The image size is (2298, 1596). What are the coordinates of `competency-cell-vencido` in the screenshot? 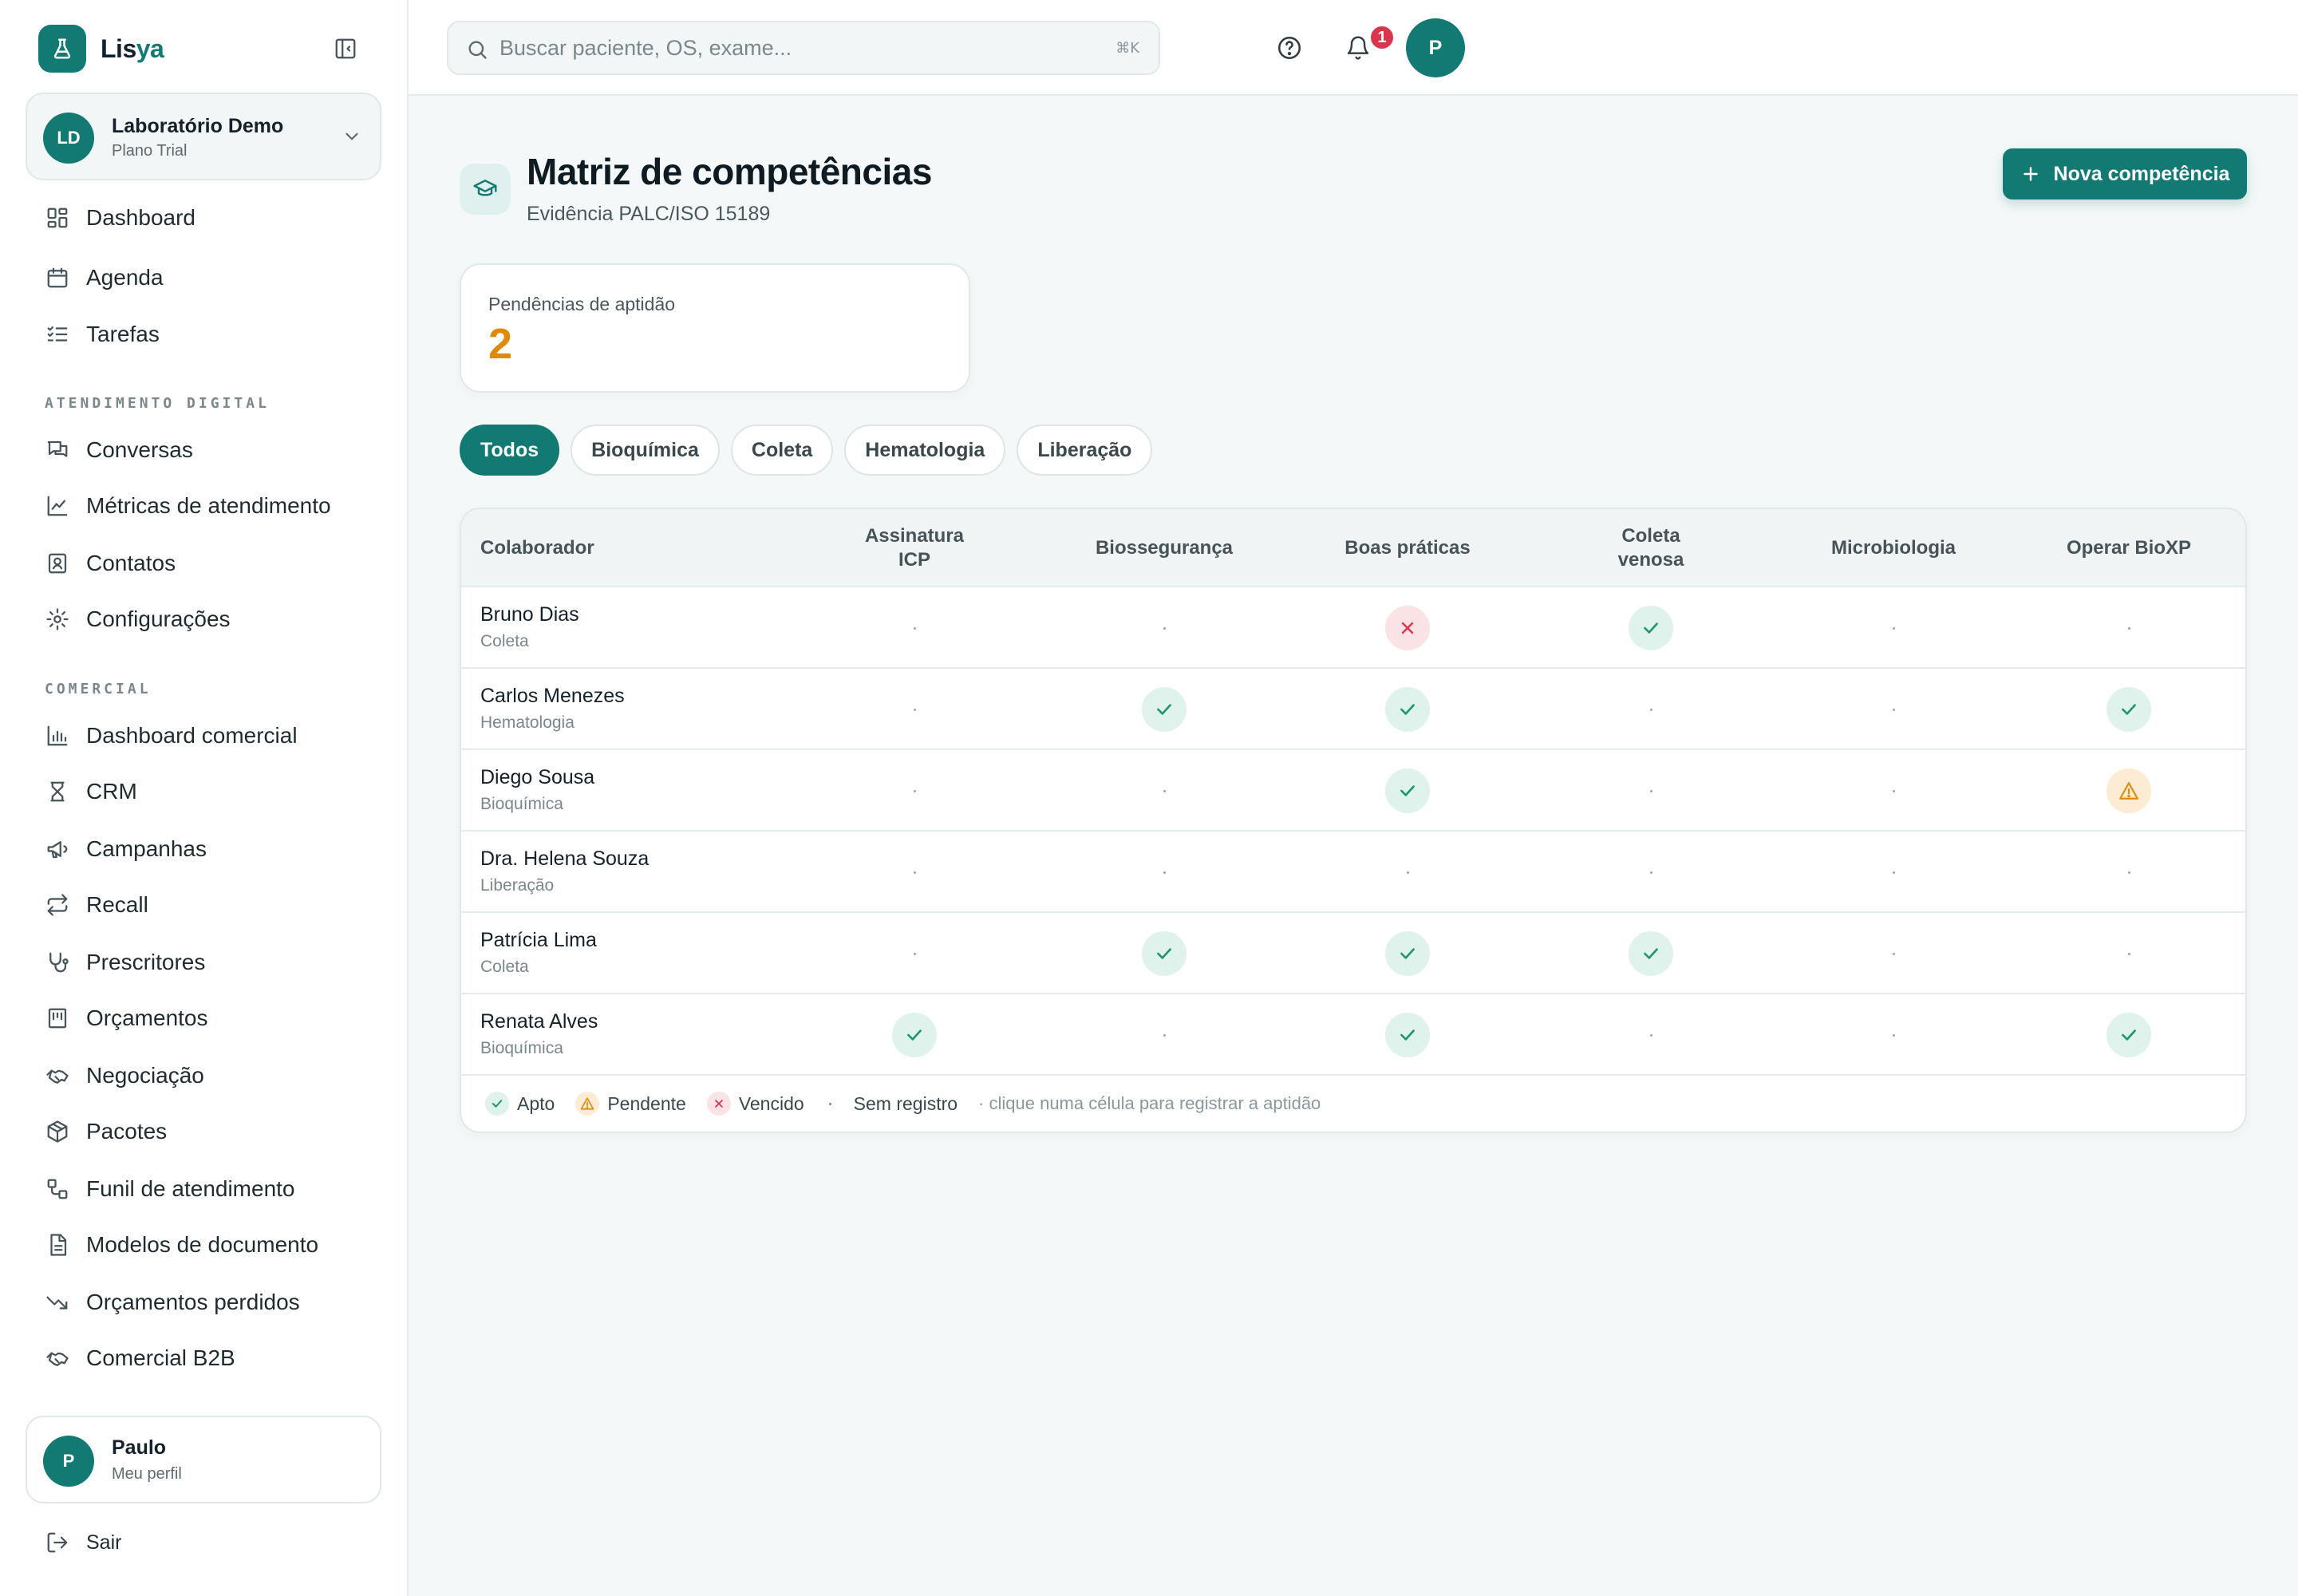 It's located at (1408, 628).